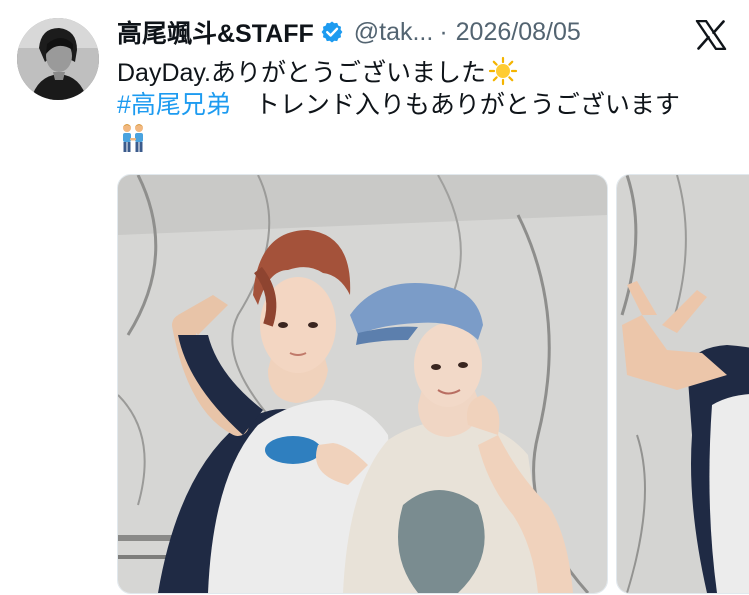  I want to click on post-text-line-1: DayDay.ありがとうございました, so click(317, 73).